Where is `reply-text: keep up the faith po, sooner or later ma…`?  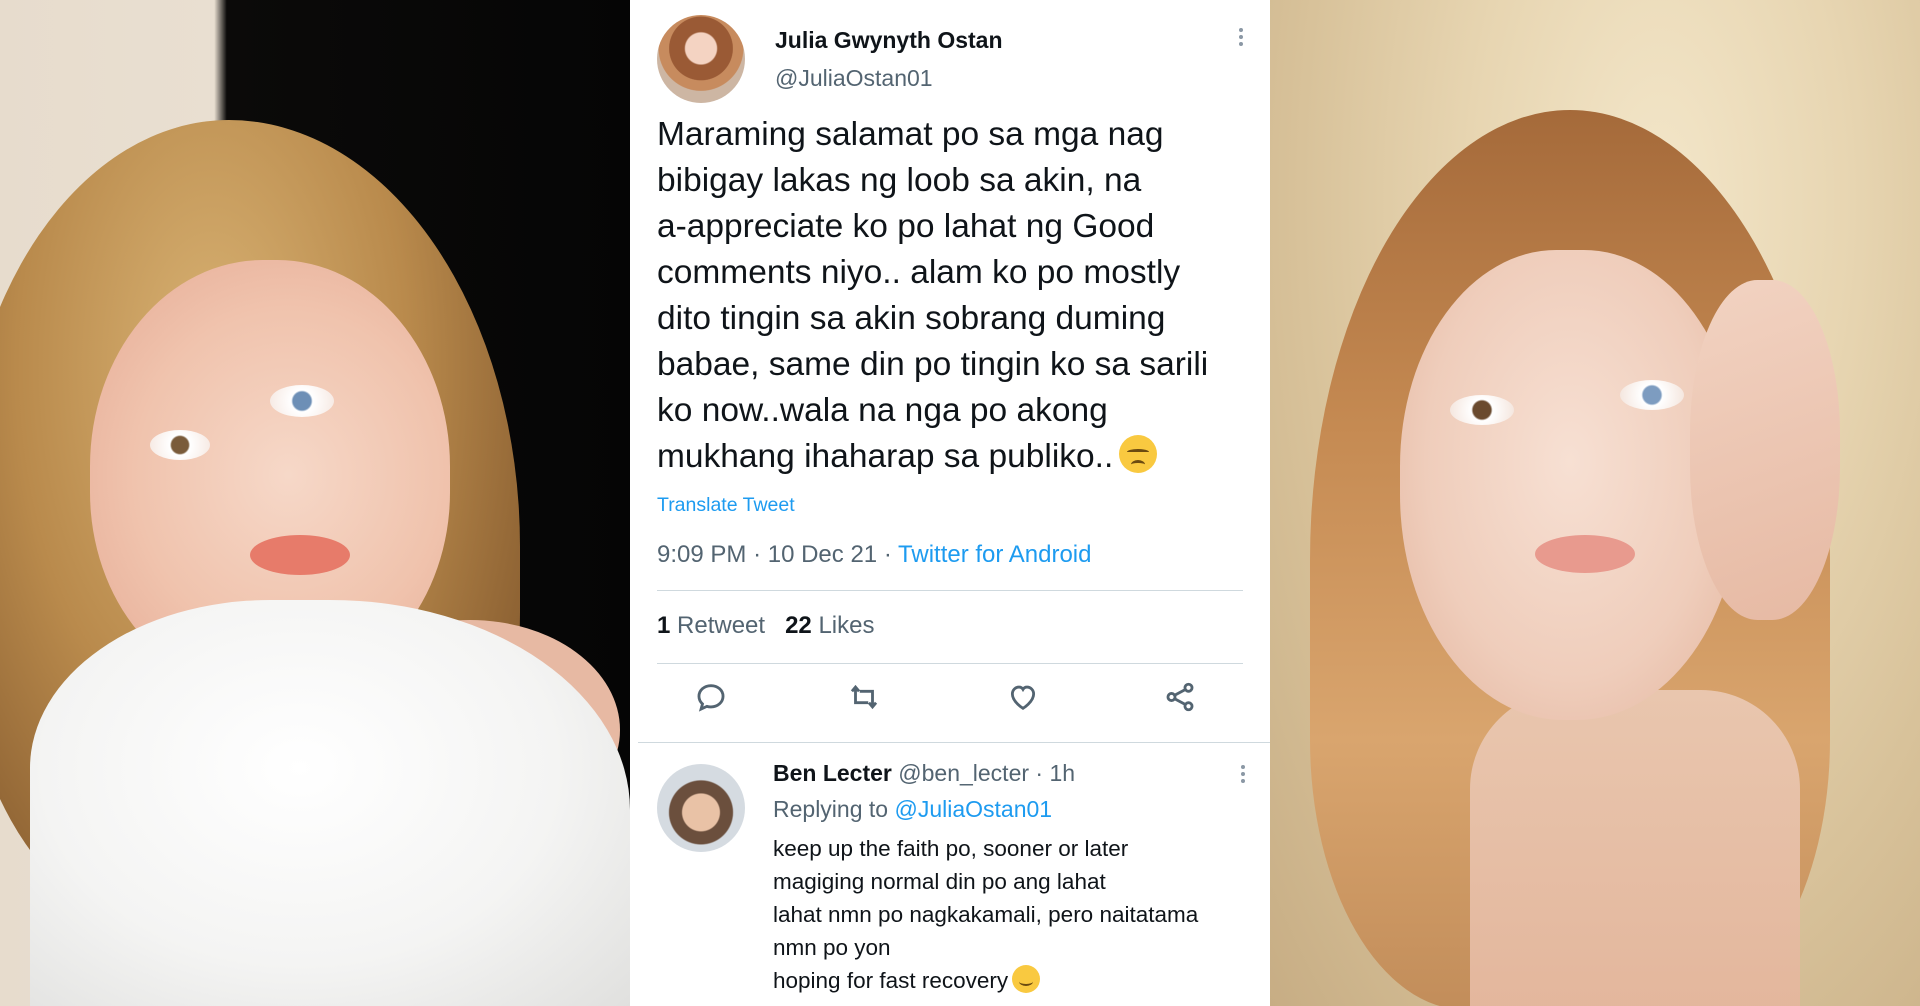 reply-text: keep up the faith po, sooner or later ma… is located at coordinates (1013, 914).